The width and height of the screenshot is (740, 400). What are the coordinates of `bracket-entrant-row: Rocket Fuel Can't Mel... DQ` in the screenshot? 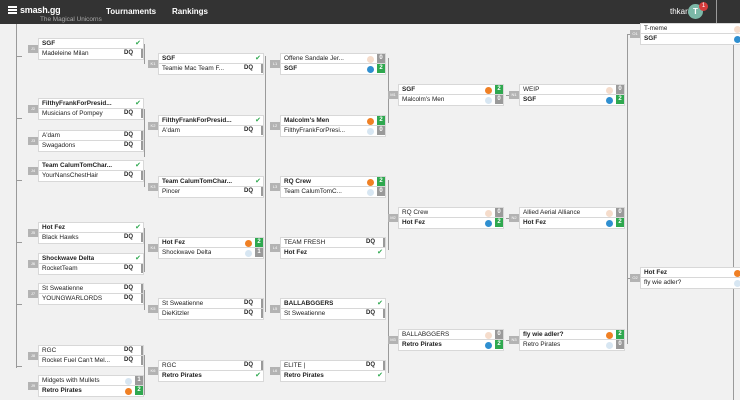 It's located at (91, 361).